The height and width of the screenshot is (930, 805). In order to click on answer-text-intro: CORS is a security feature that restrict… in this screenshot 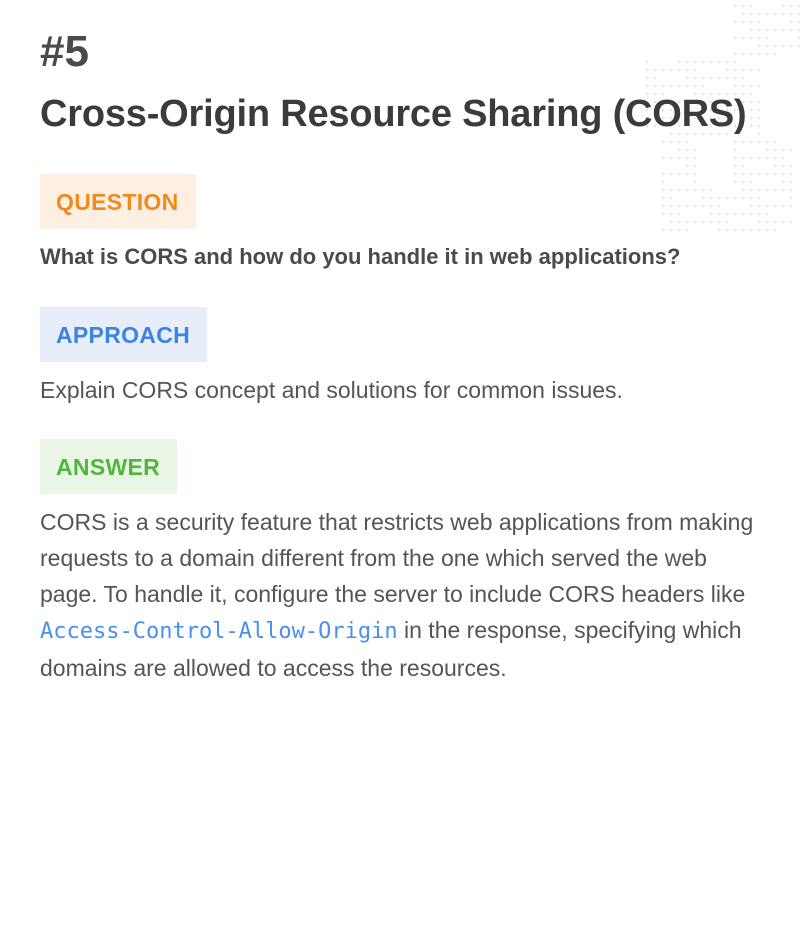, I will do `click(397, 558)`.